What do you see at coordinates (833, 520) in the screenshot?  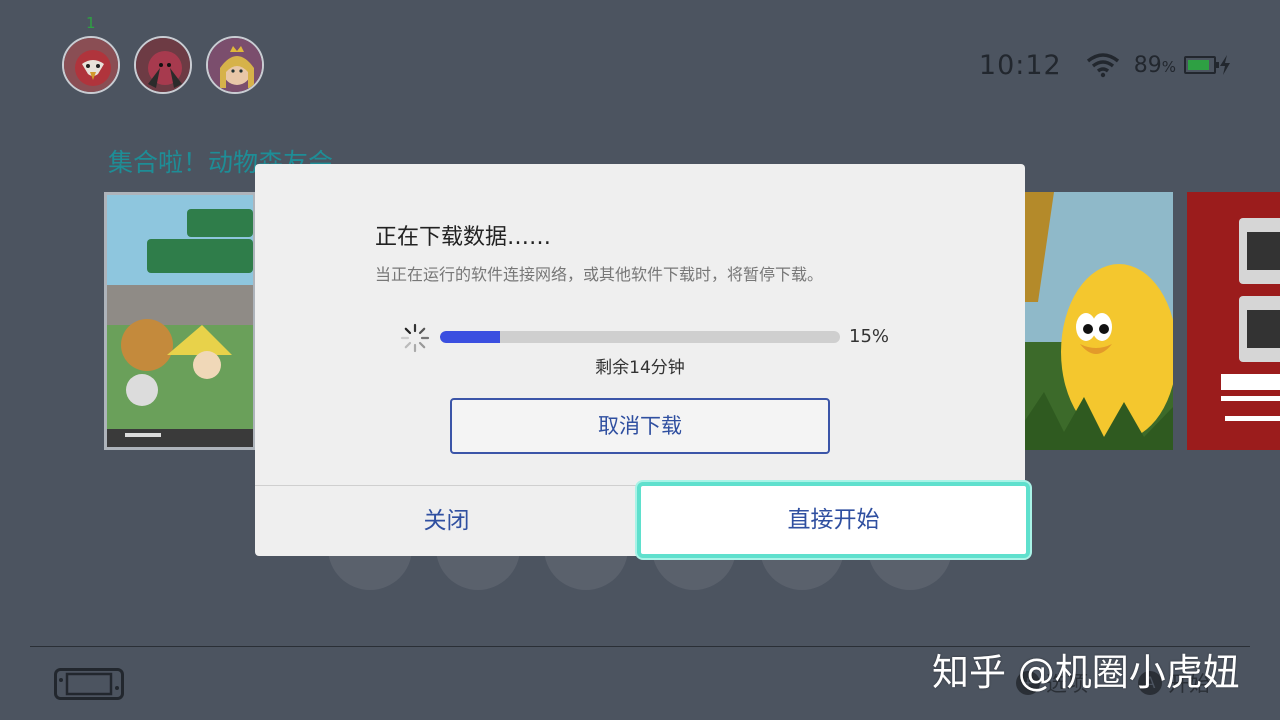 I see `start-directly-button: 直接开始` at bounding box center [833, 520].